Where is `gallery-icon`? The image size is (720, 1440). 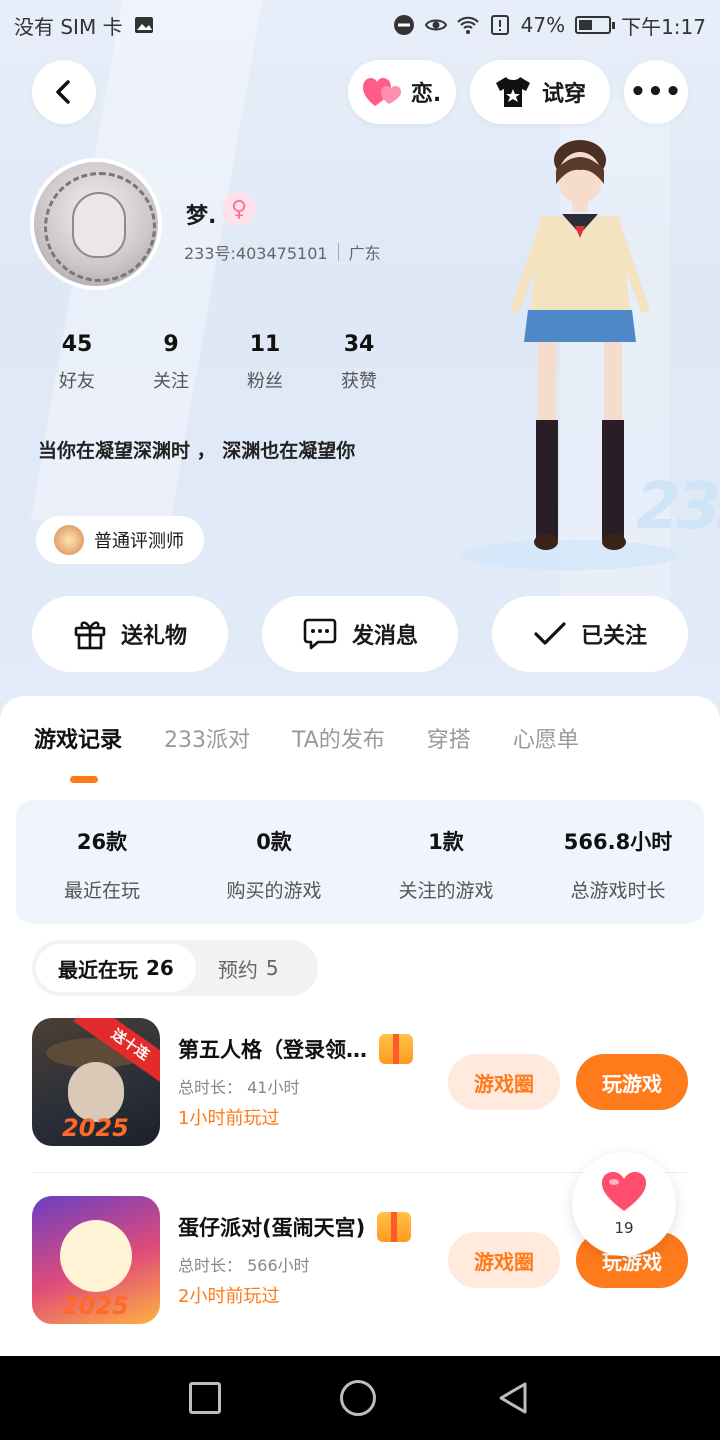 gallery-icon is located at coordinates (143, 25).